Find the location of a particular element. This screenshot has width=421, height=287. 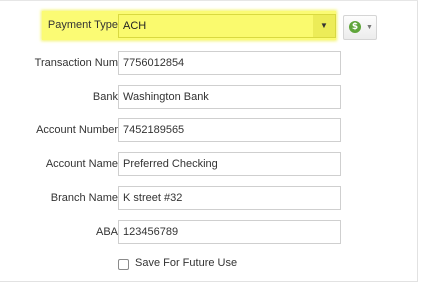

payment-action-button: $ ▼ is located at coordinates (360, 27).